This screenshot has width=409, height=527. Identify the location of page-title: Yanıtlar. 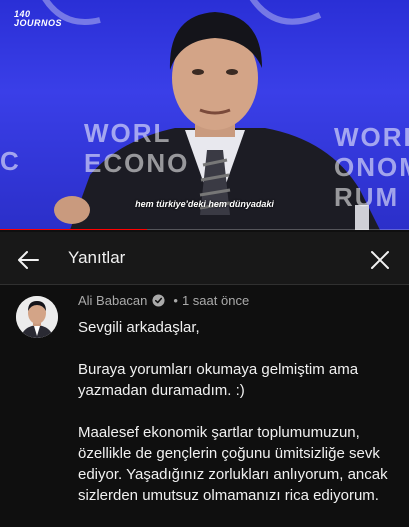
(97, 257).